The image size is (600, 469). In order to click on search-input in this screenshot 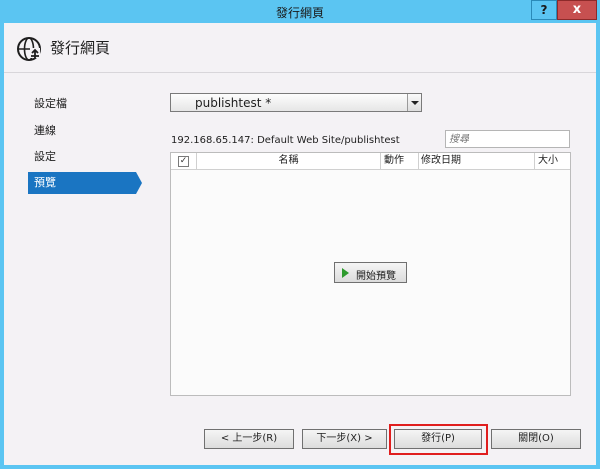, I will do `click(507, 139)`.